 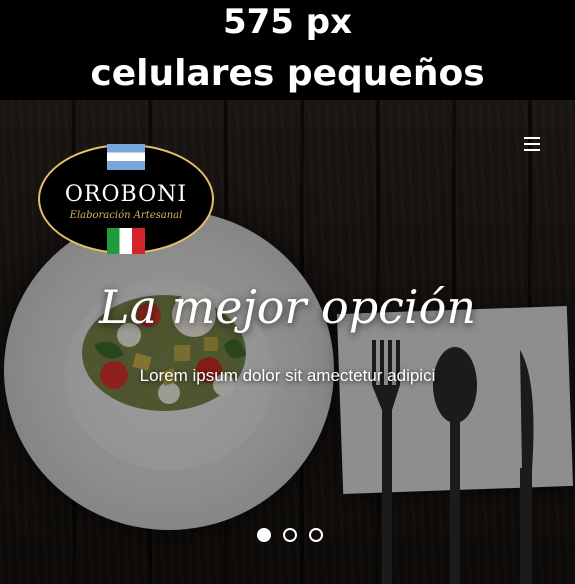 I want to click on banner-width-label: 575 px, so click(x=287, y=22).